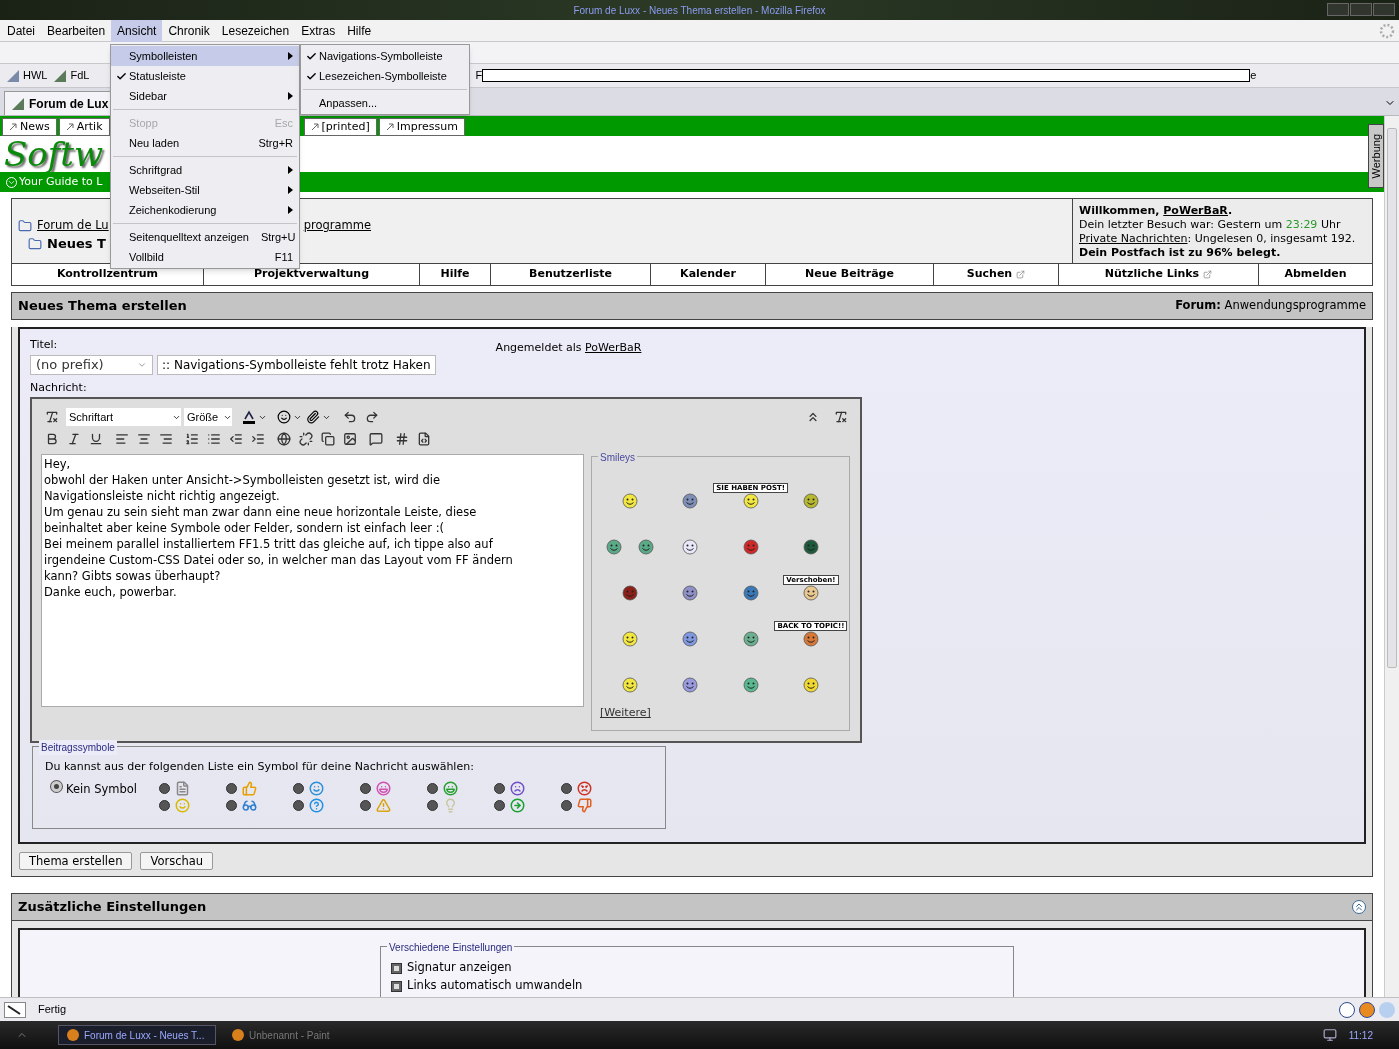  I want to click on menu-item: Ansicht, so click(137, 30).